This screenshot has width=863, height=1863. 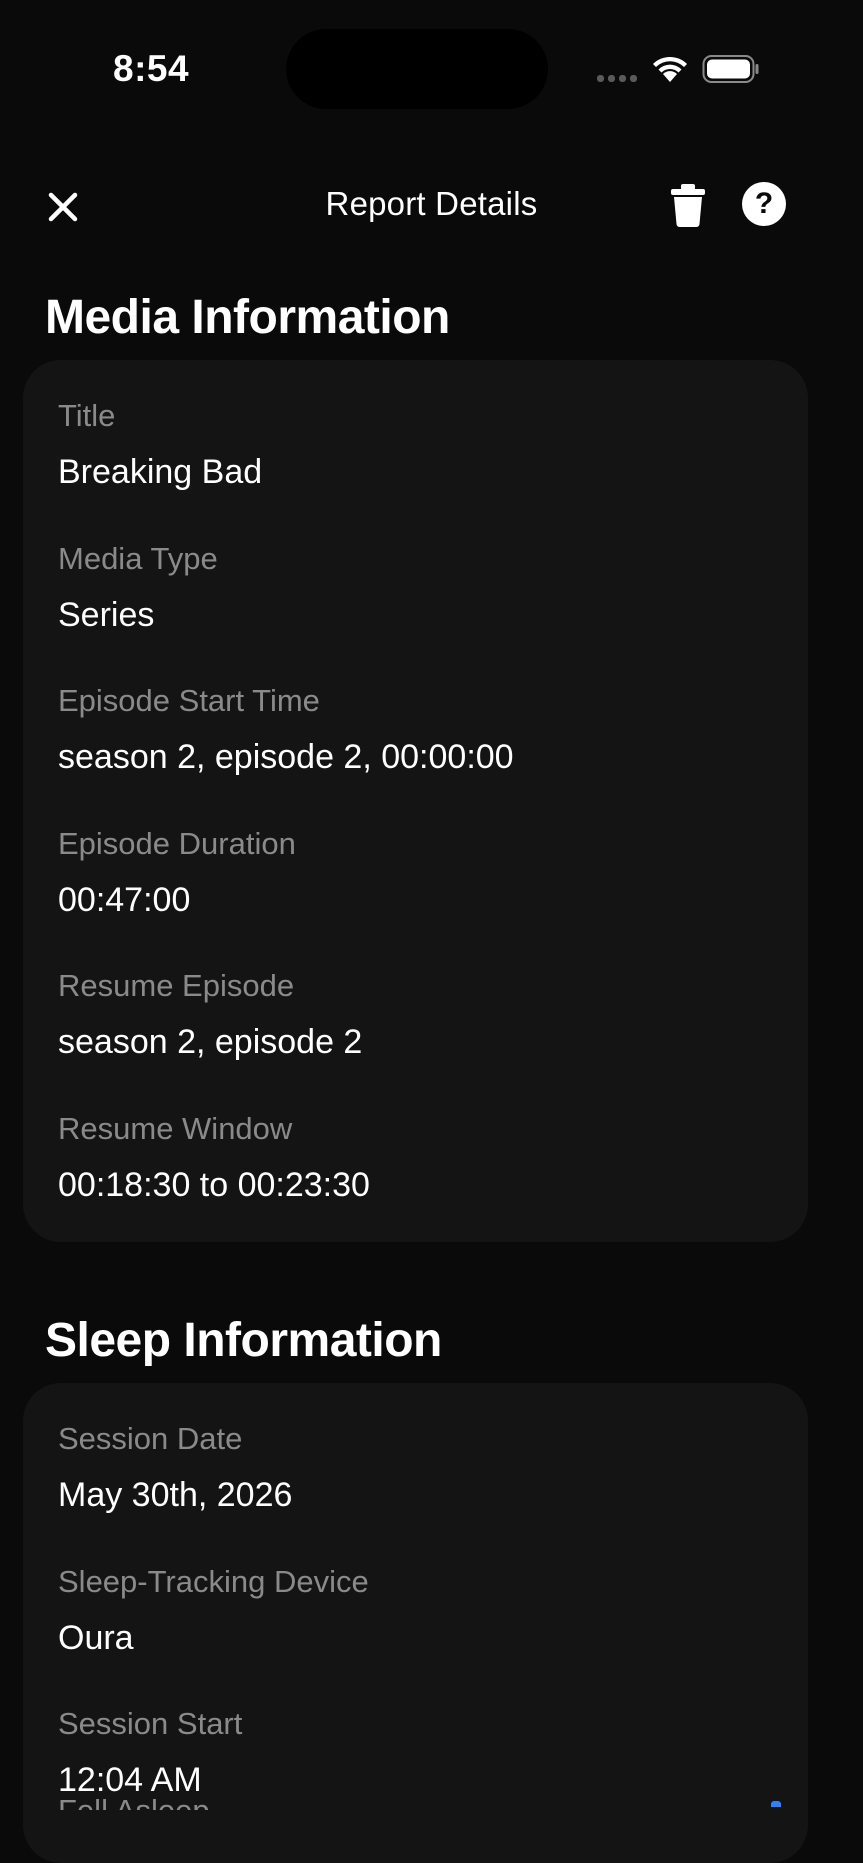 I want to click on media-field-media-type: Media Type Series, so click(x=138, y=588).